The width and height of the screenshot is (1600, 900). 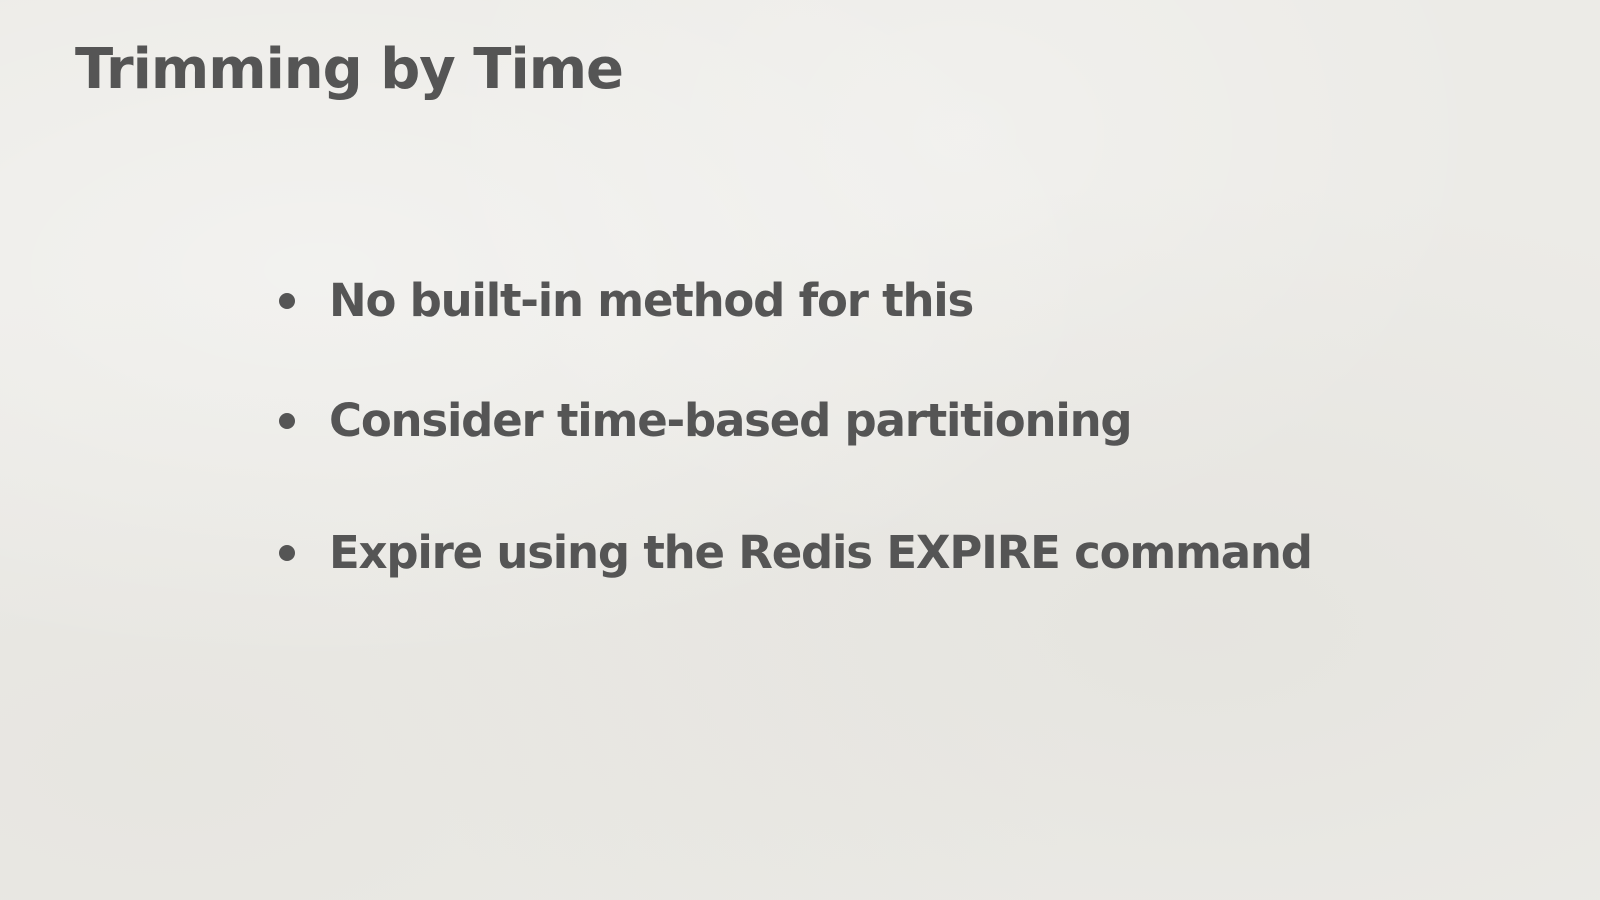 I want to click on bullet-text: No built-in method for this, so click(x=651, y=300).